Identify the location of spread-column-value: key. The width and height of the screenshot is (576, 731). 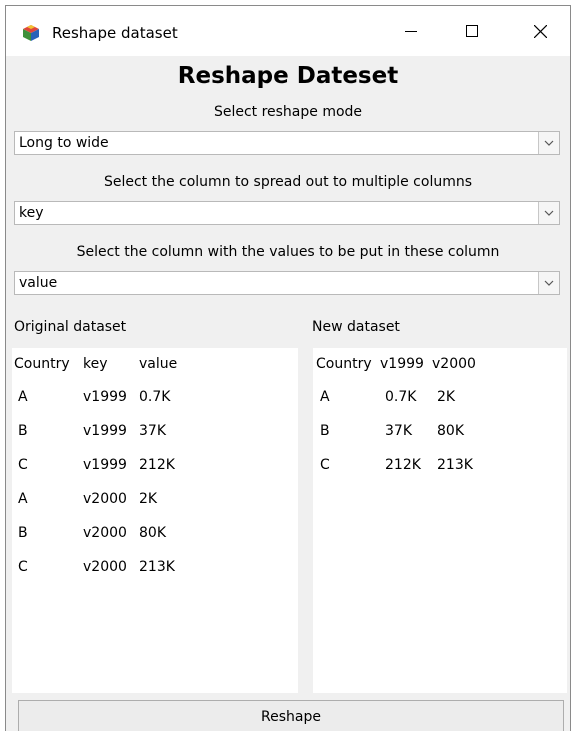
(31, 213).